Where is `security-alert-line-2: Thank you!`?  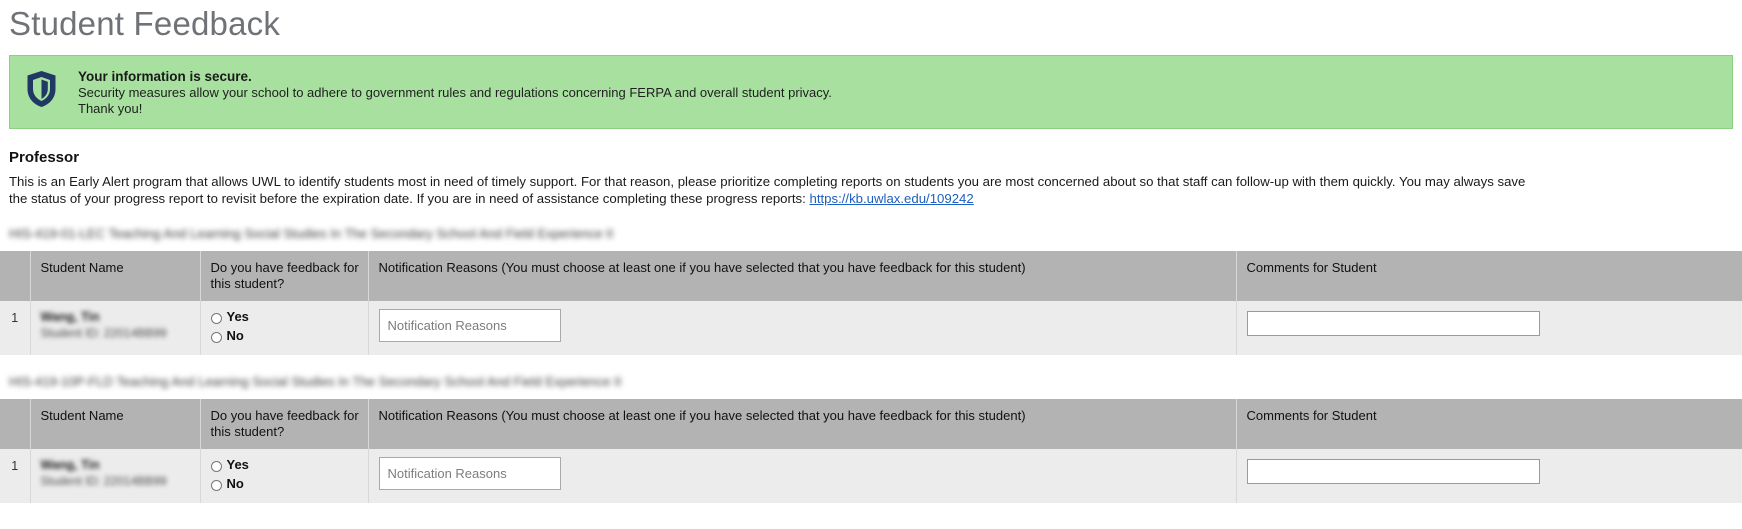 security-alert-line-2: Thank you! is located at coordinates (110, 108).